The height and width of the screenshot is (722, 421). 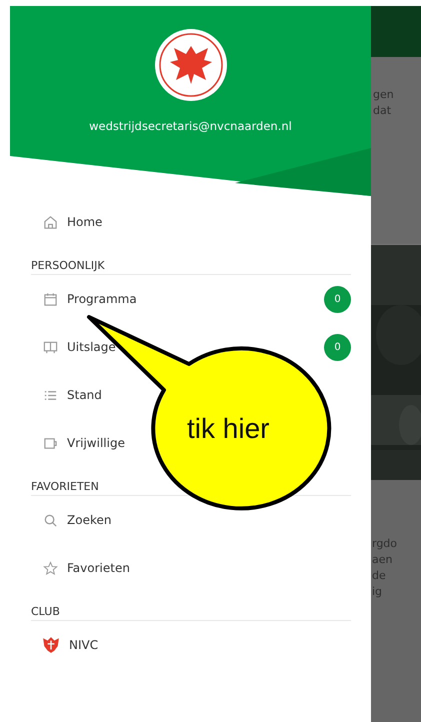 What do you see at coordinates (46, 612) in the screenshot?
I see `section-header: CLUB` at bounding box center [46, 612].